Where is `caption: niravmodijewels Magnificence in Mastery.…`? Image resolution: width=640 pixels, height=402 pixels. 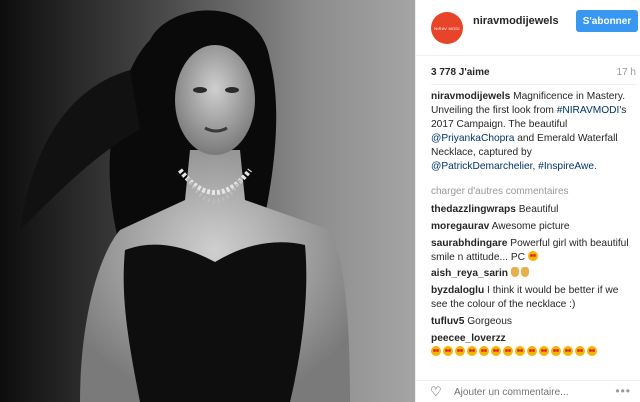 caption: niravmodijewels Magnificence in Mastery.… is located at coordinates (531, 132).